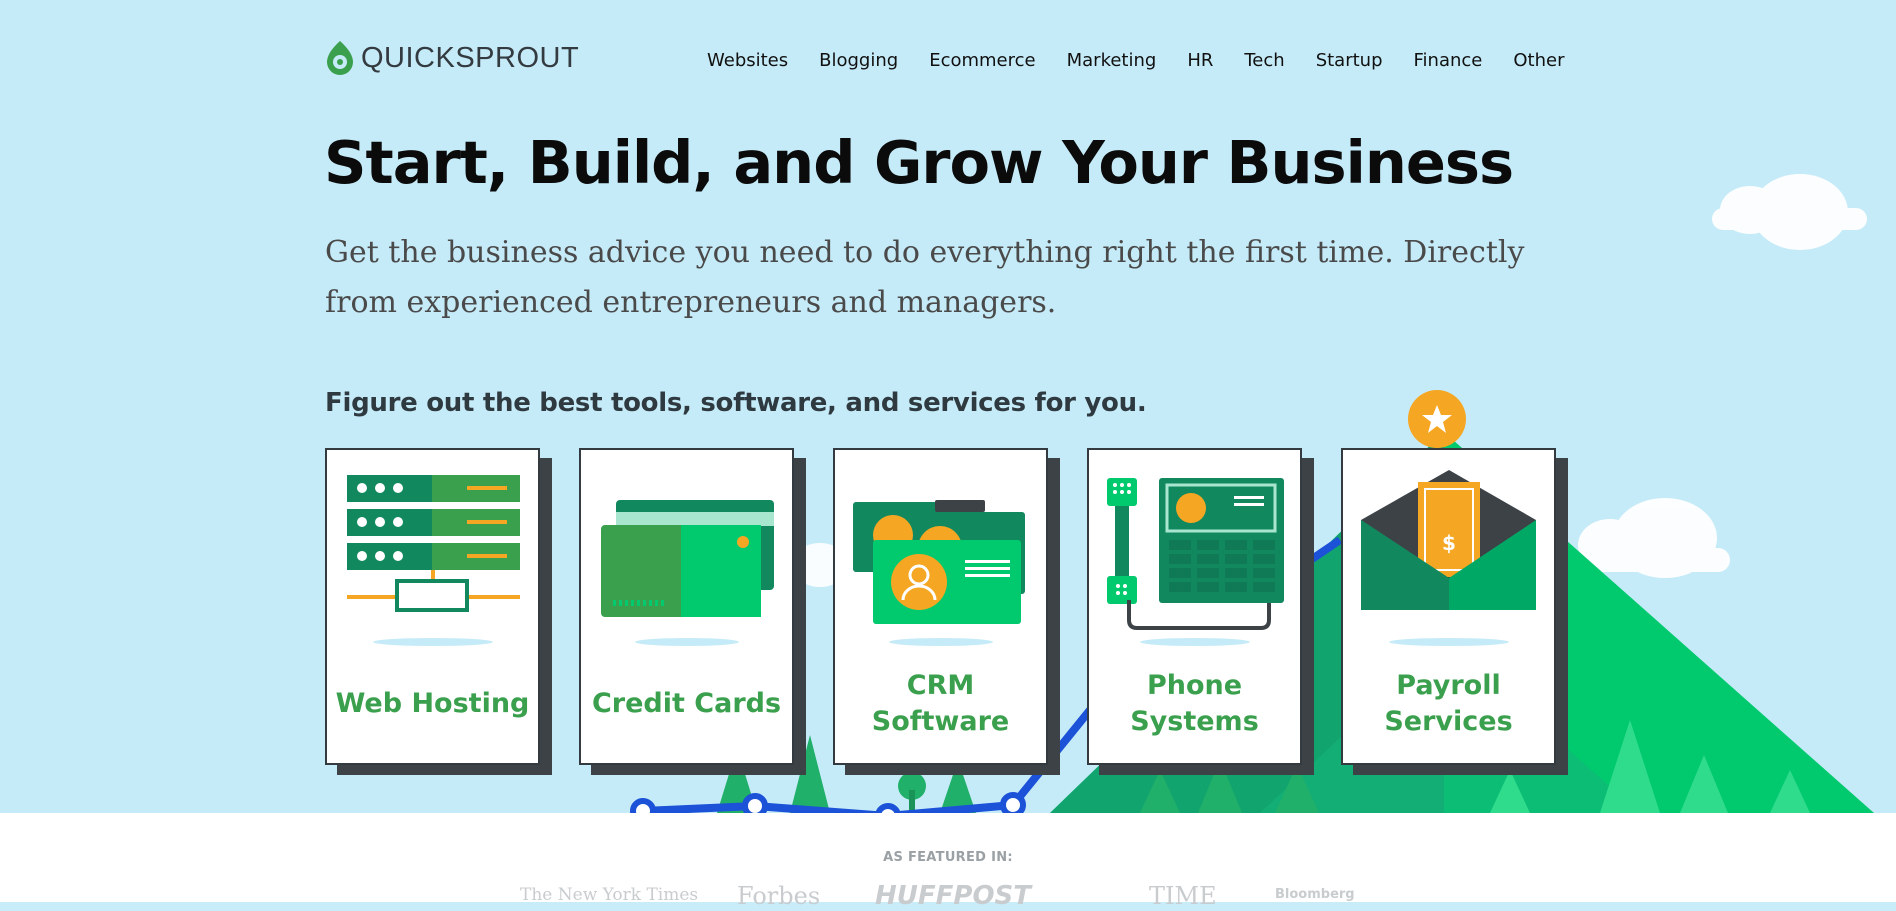 Image resolution: width=1896 pixels, height=911 pixels. What do you see at coordinates (982, 60) in the screenshot?
I see `nav-item-ecommerce: Ecommerce` at bounding box center [982, 60].